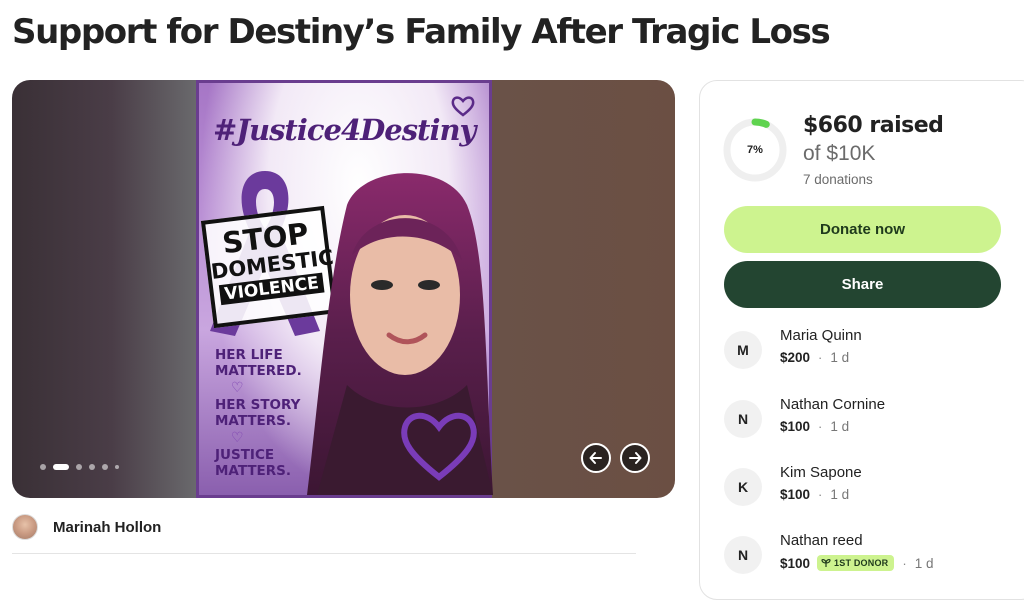  Describe the element at coordinates (795, 357) in the screenshot. I see `donor-amount: $200` at that location.